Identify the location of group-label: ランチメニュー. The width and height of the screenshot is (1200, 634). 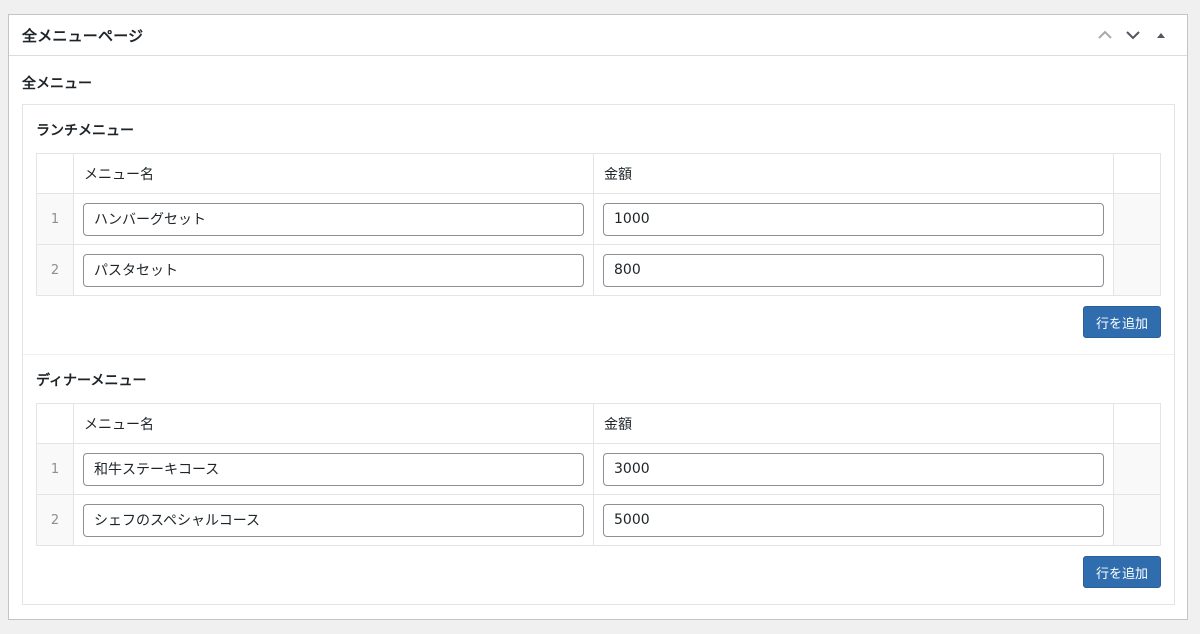
(85, 131).